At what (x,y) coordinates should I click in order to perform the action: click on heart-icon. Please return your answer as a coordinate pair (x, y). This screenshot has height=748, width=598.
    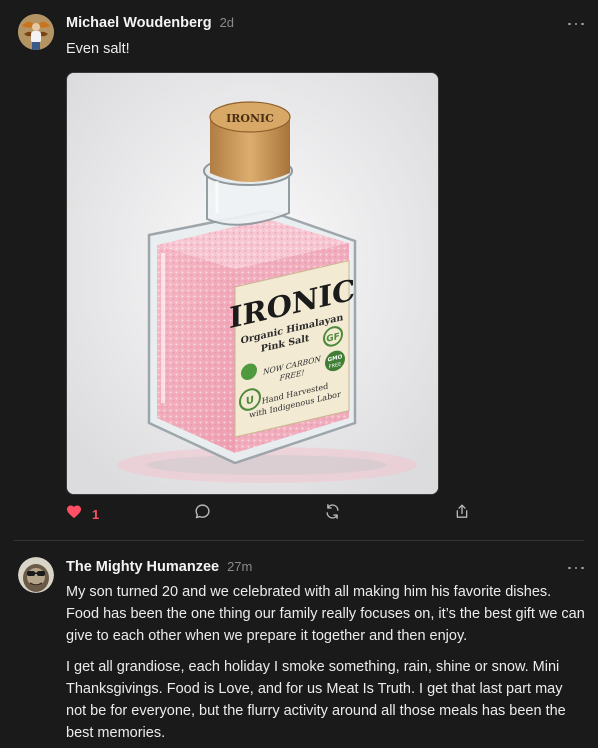
    Looking at the image, I should click on (74, 514).